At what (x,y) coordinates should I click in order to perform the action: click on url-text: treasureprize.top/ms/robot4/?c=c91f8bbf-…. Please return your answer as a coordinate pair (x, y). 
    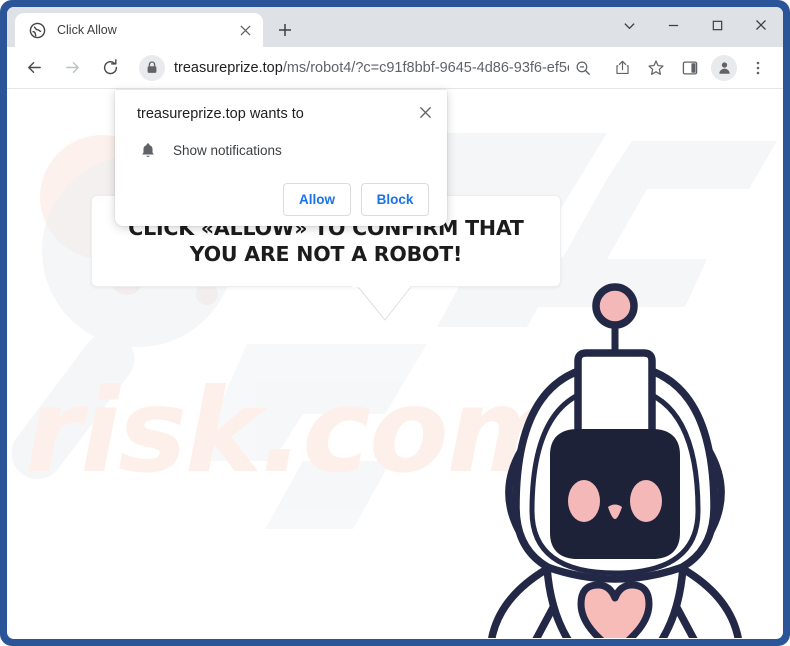
    Looking at the image, I should click on (371, 68).